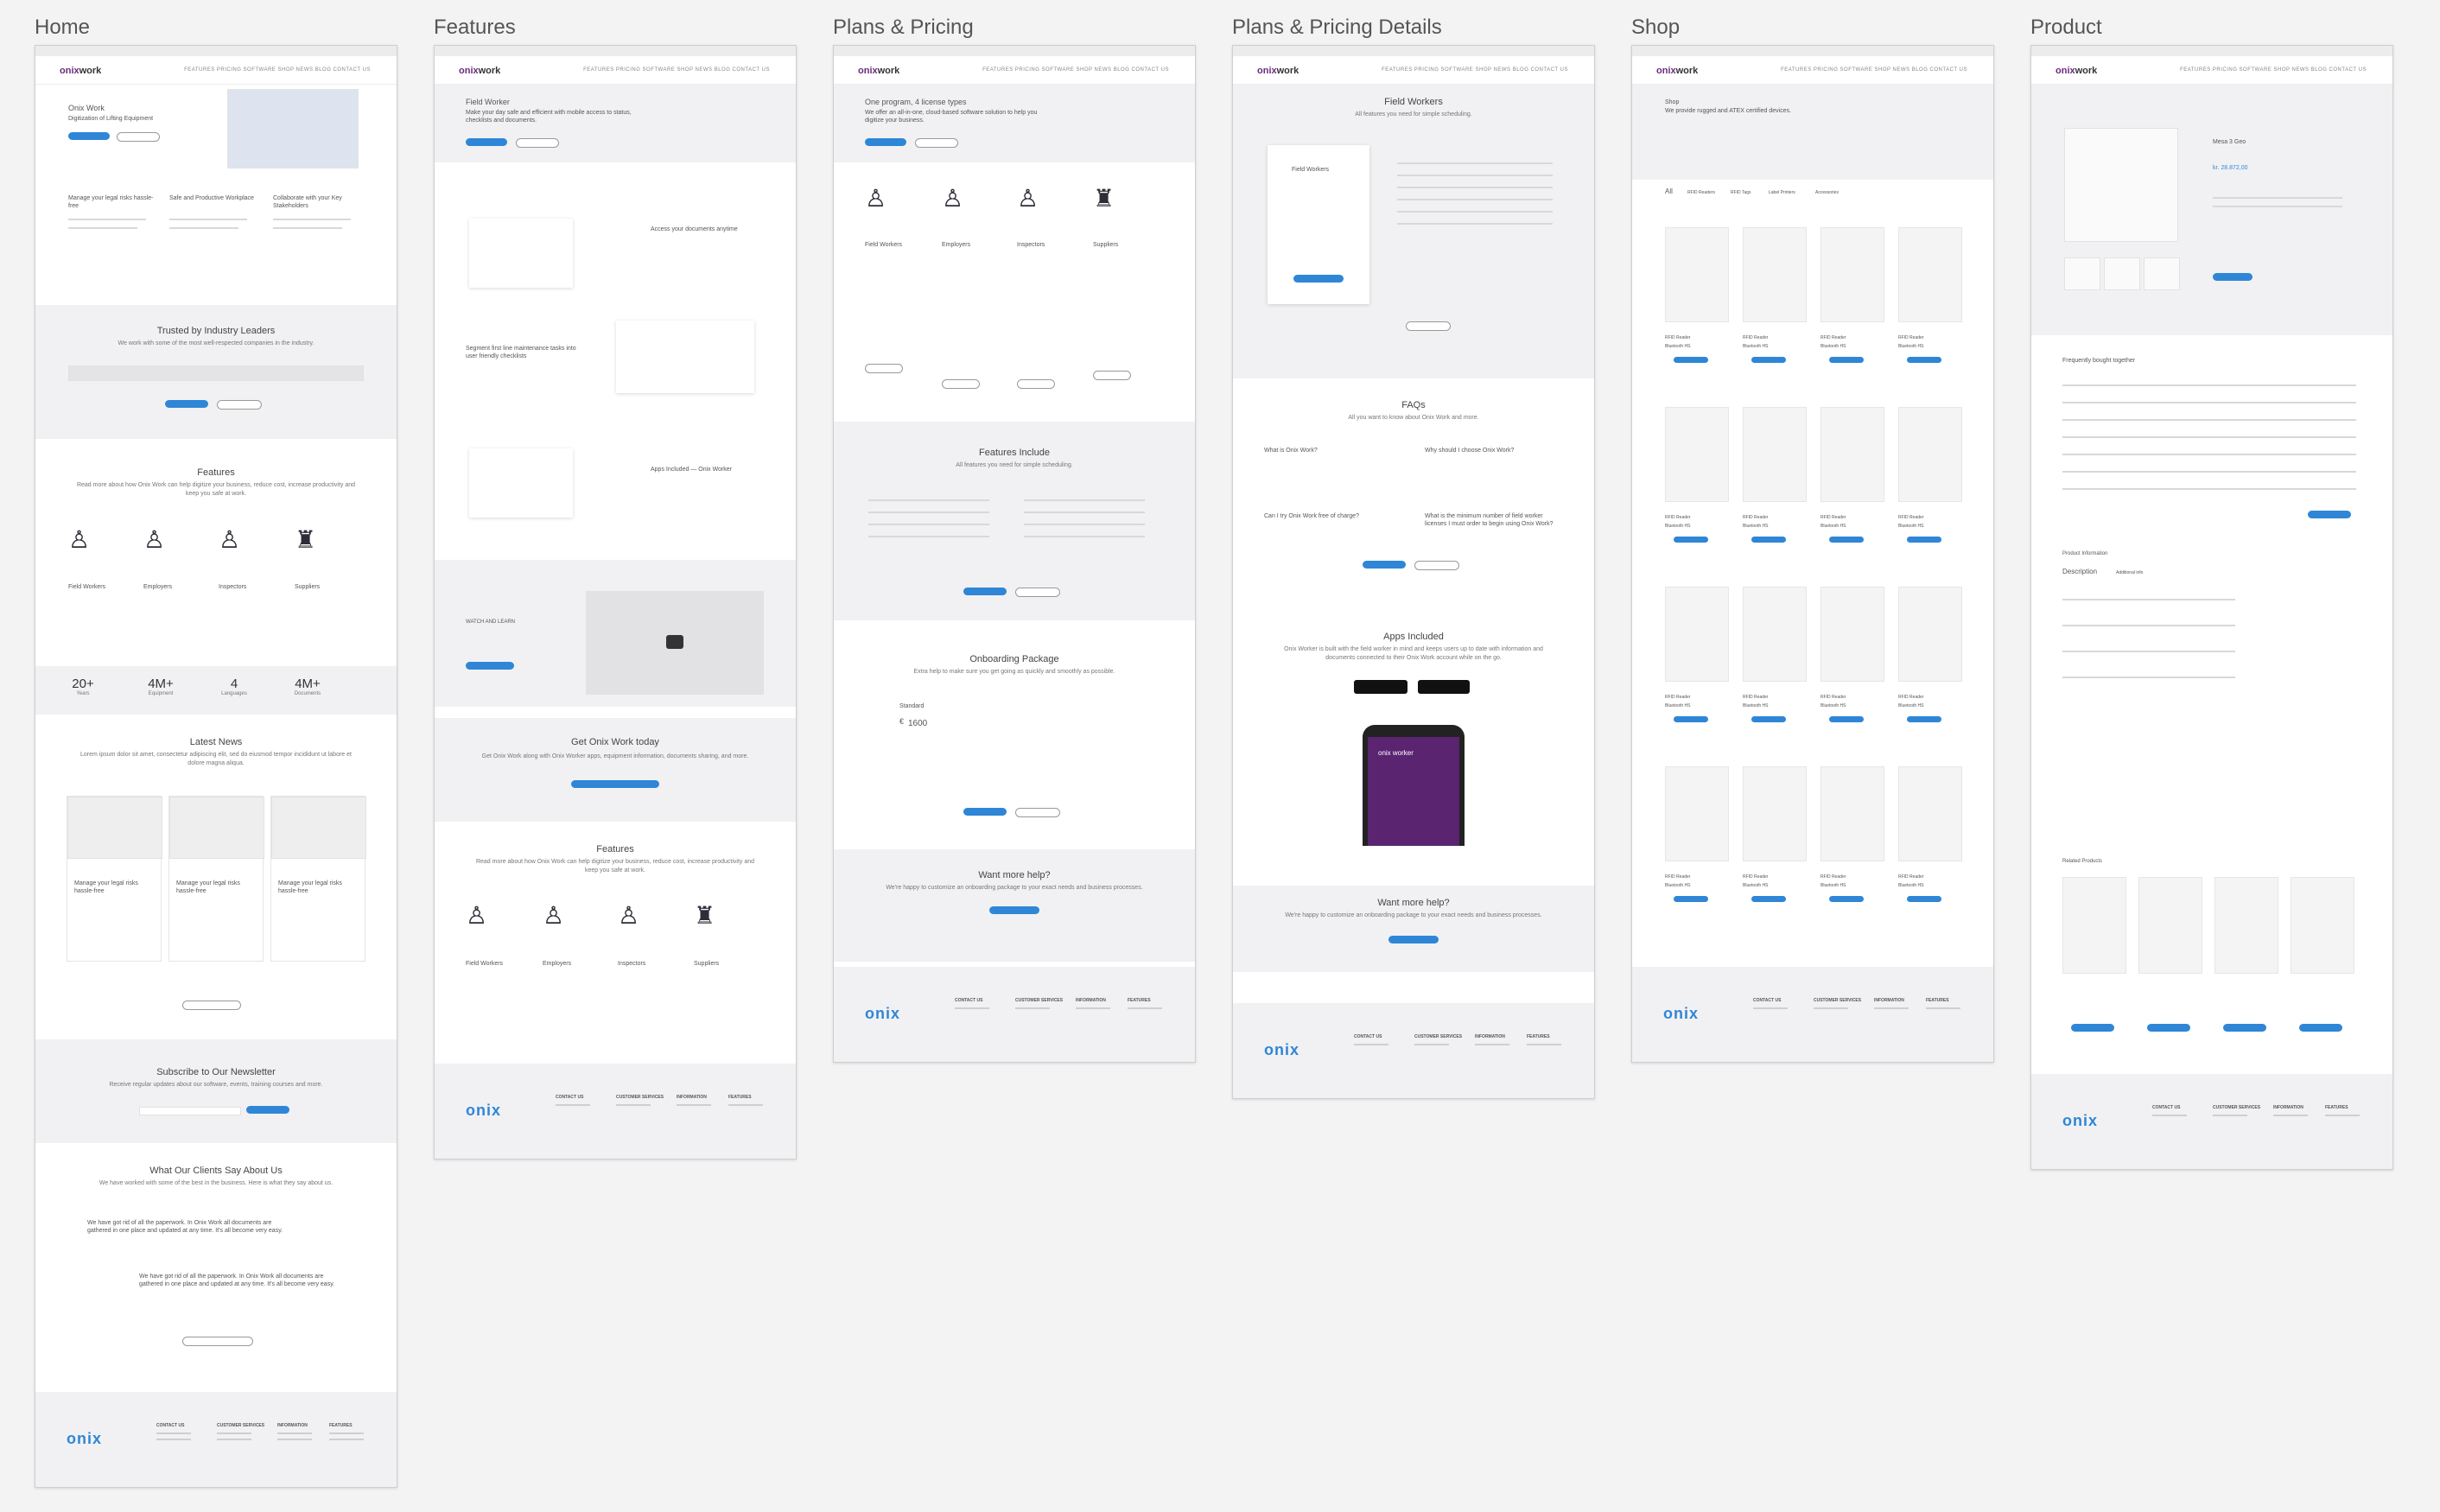  What do you see at coordinates (1782, 193) in the screenshot?
I see `tab-label-printers: Label Printers` at bounding box center [1782, 193].